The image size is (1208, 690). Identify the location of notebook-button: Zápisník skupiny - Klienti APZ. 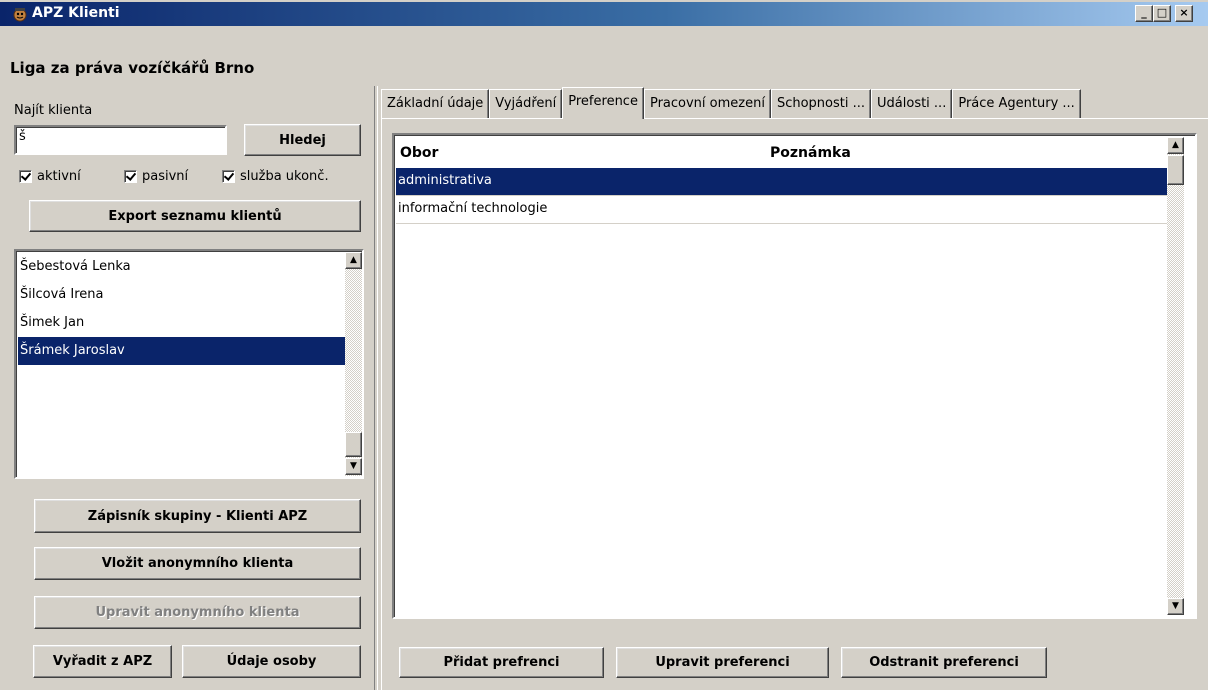
(197, 516).